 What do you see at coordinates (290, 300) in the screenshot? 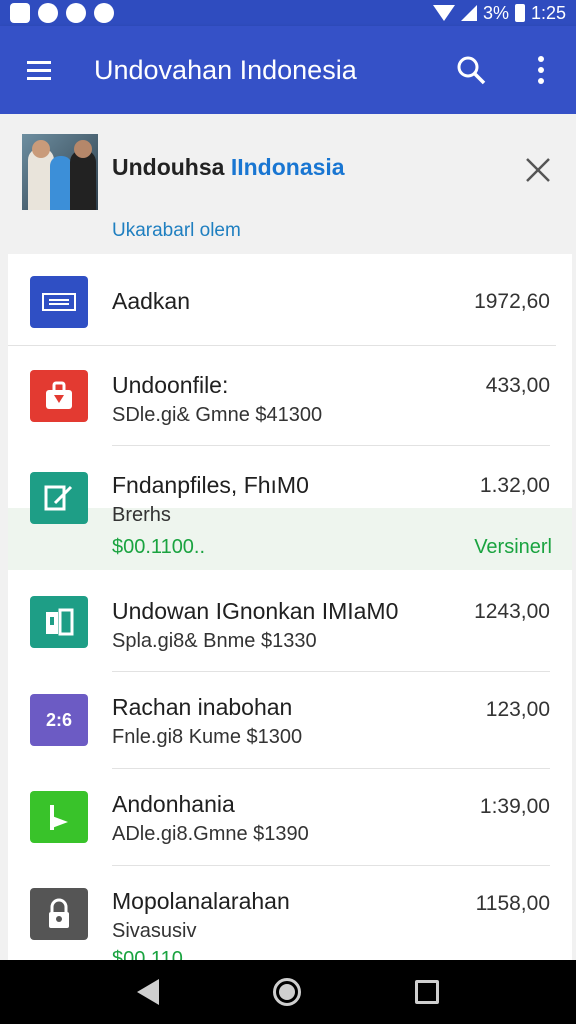
I see `list-item: Aadkan 1972,60` at bounding box center [290, 300].